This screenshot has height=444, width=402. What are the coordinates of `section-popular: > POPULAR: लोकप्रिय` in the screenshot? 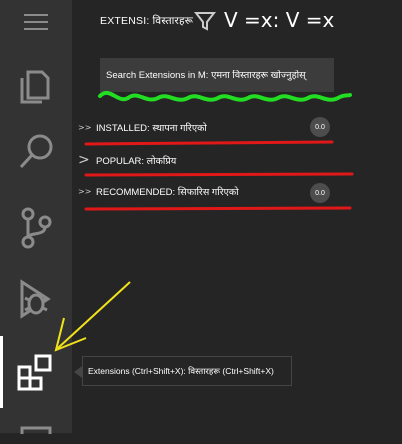 It's located at (218, 160).